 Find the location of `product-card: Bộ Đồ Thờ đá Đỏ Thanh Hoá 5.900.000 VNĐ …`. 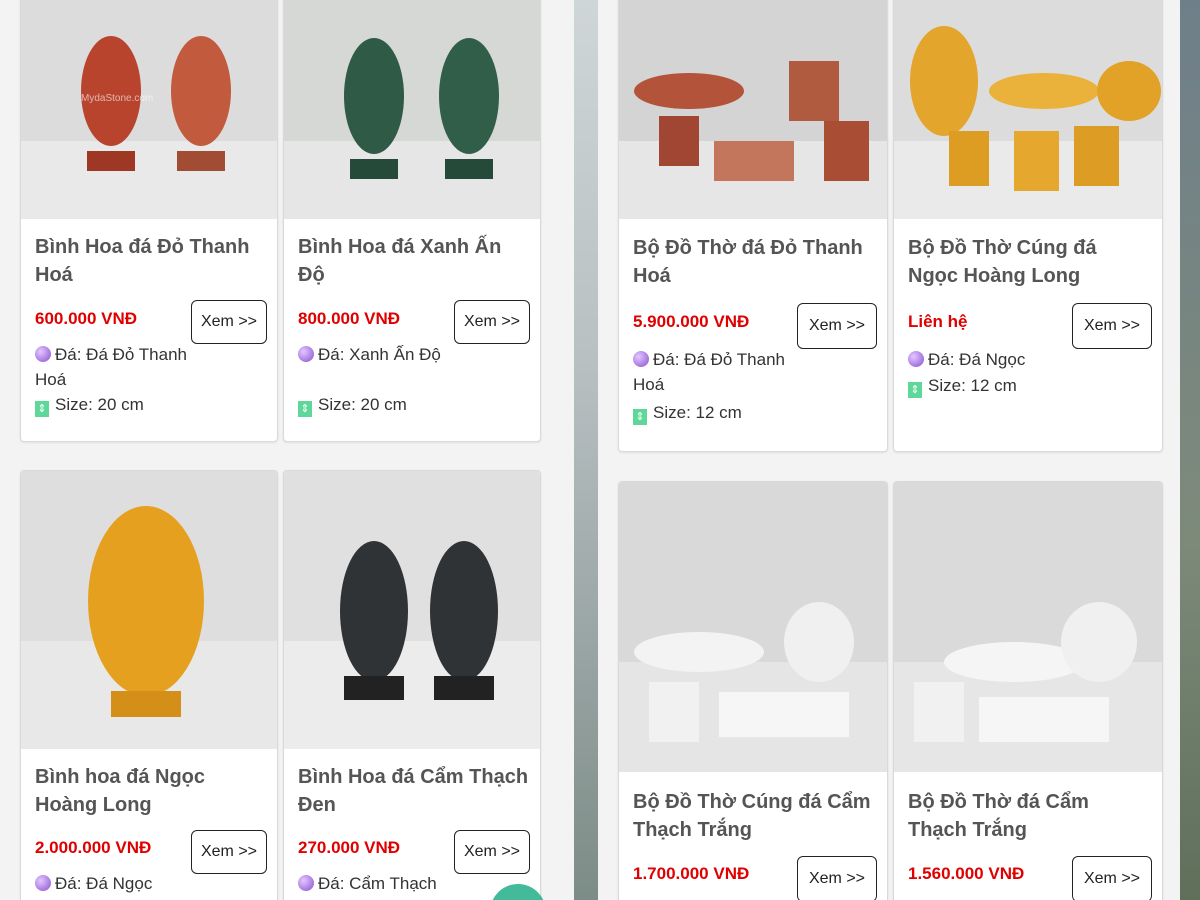

product-card: Bộ Đồ Thờ đá Đỏ Thanh Hoá 5.900.000 VNĐ … is located at coordinates (753, 226).